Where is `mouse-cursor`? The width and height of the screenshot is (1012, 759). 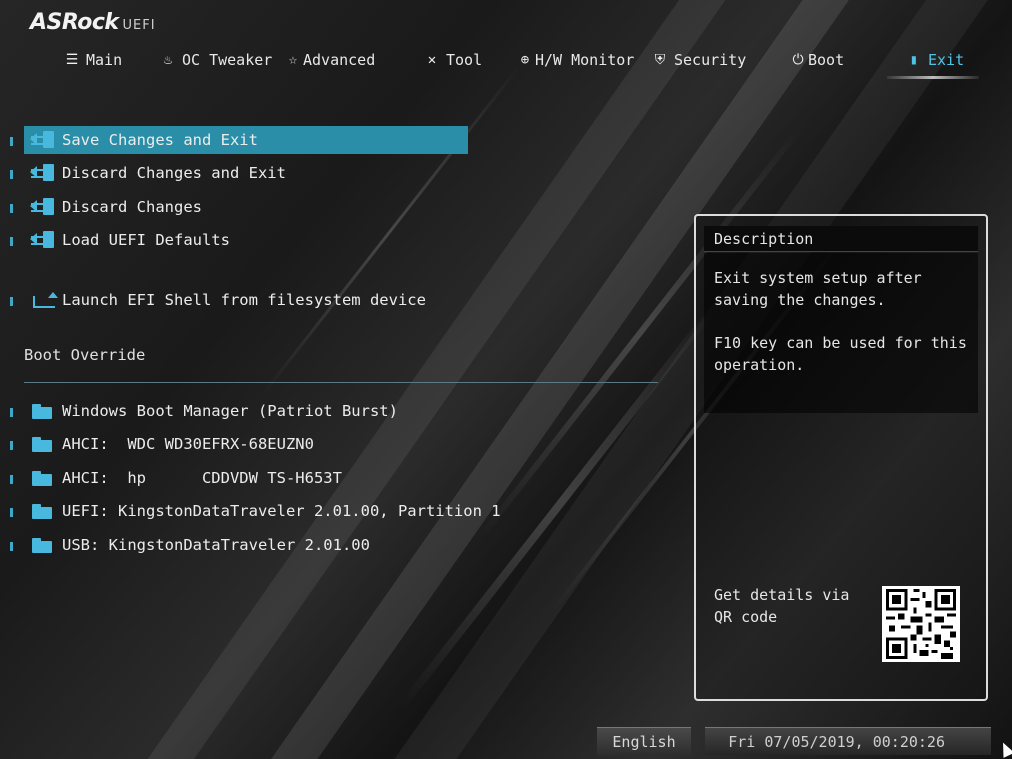
mouse-cursor is located at coordinates (1004, 749).